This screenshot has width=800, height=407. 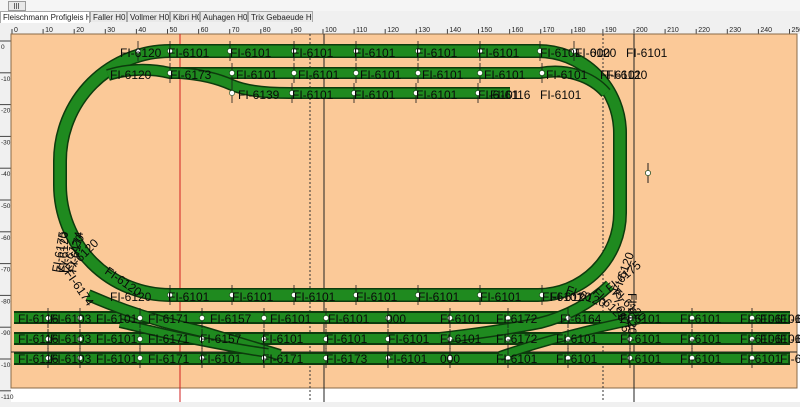 What do you see at coordinates (111, 30) in the screenshot?
I see `ruler-x-label: 30` at bounding box center [111, 30].